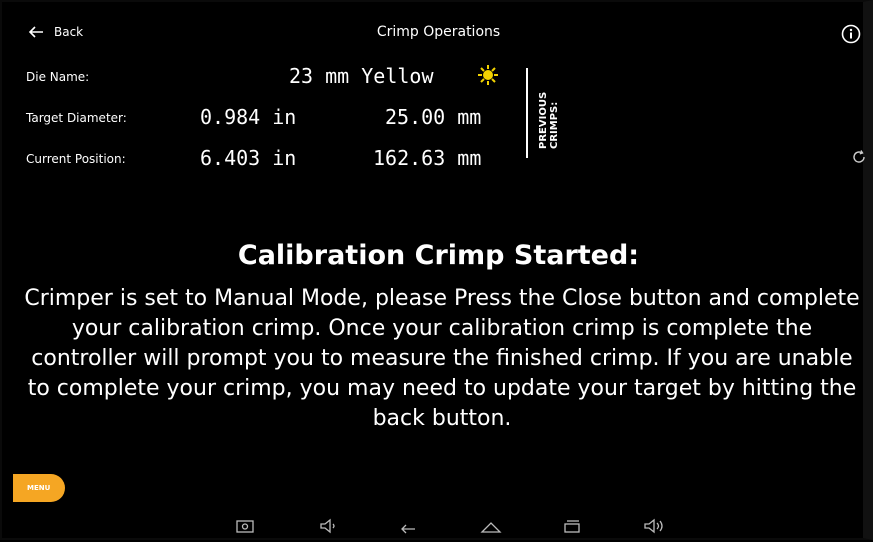 This screenshot has width=873, height=542. Describe the element at coordinates (361, 76) in the screenshot. I see `die-name-value: 23 mm Yellow` at that location.